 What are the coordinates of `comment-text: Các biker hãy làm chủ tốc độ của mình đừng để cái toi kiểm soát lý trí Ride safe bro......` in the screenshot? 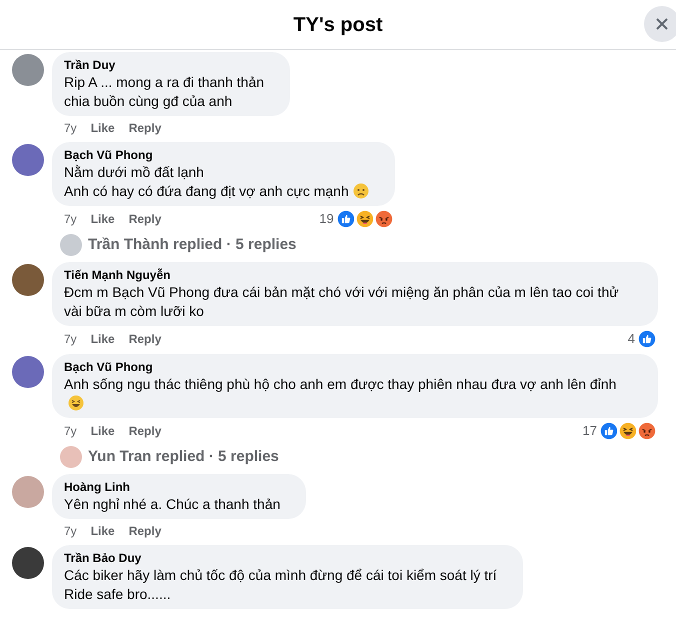 It's located at (281, 585).